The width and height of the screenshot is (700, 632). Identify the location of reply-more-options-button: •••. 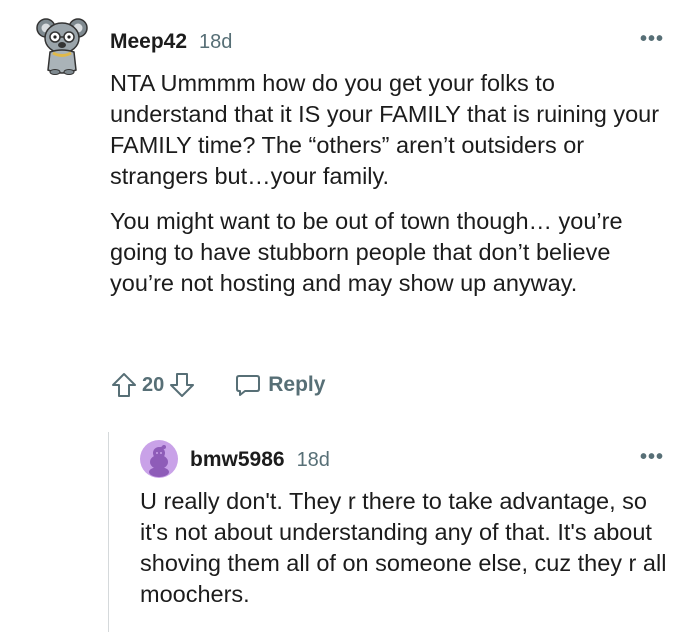
(652, 457).